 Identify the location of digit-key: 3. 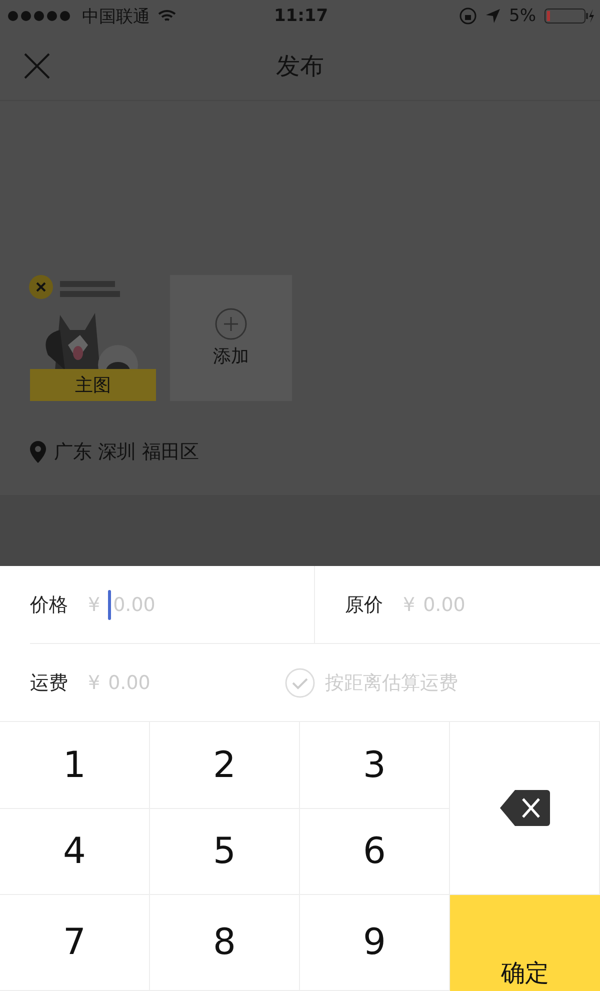
(375, 765).